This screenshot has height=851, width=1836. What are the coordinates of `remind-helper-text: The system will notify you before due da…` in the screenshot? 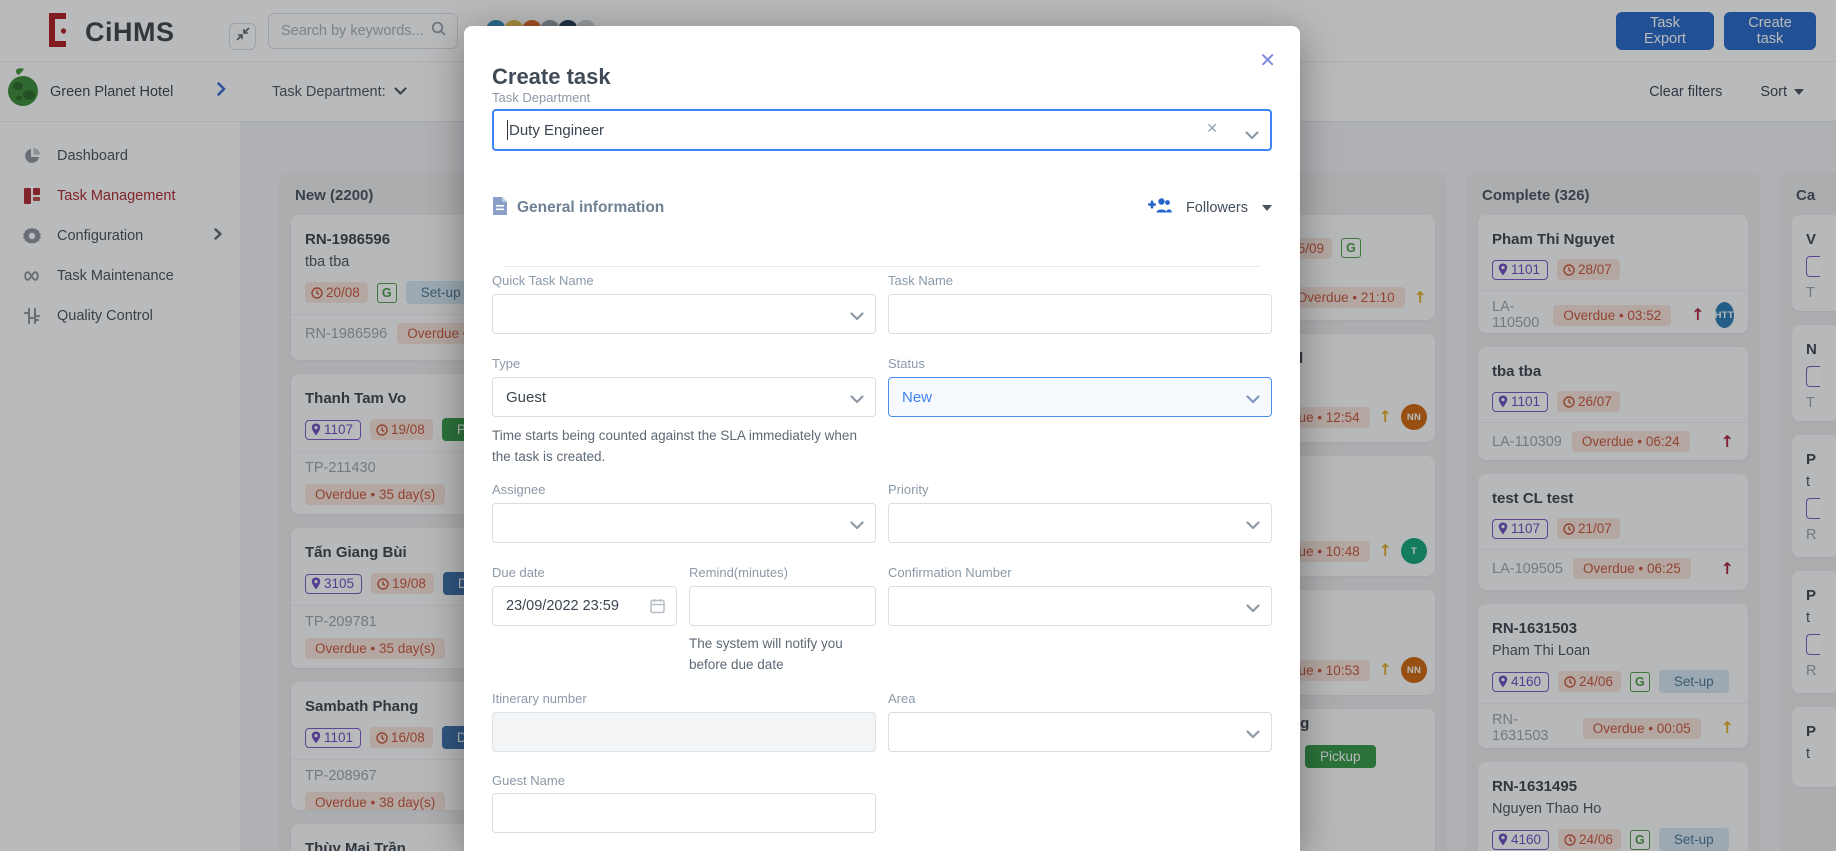 It's located at (766, 654).